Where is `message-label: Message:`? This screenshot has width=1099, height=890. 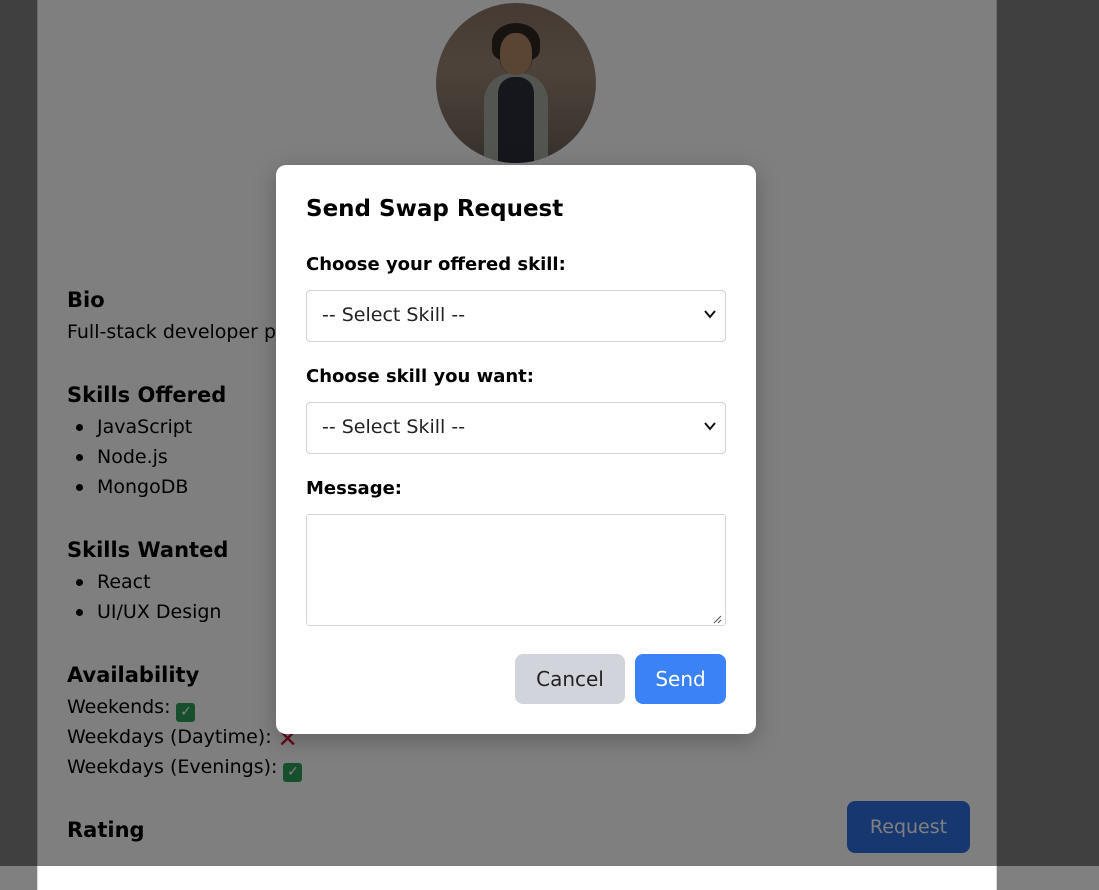
message-label: Message: is located at coordinates (354, 488).